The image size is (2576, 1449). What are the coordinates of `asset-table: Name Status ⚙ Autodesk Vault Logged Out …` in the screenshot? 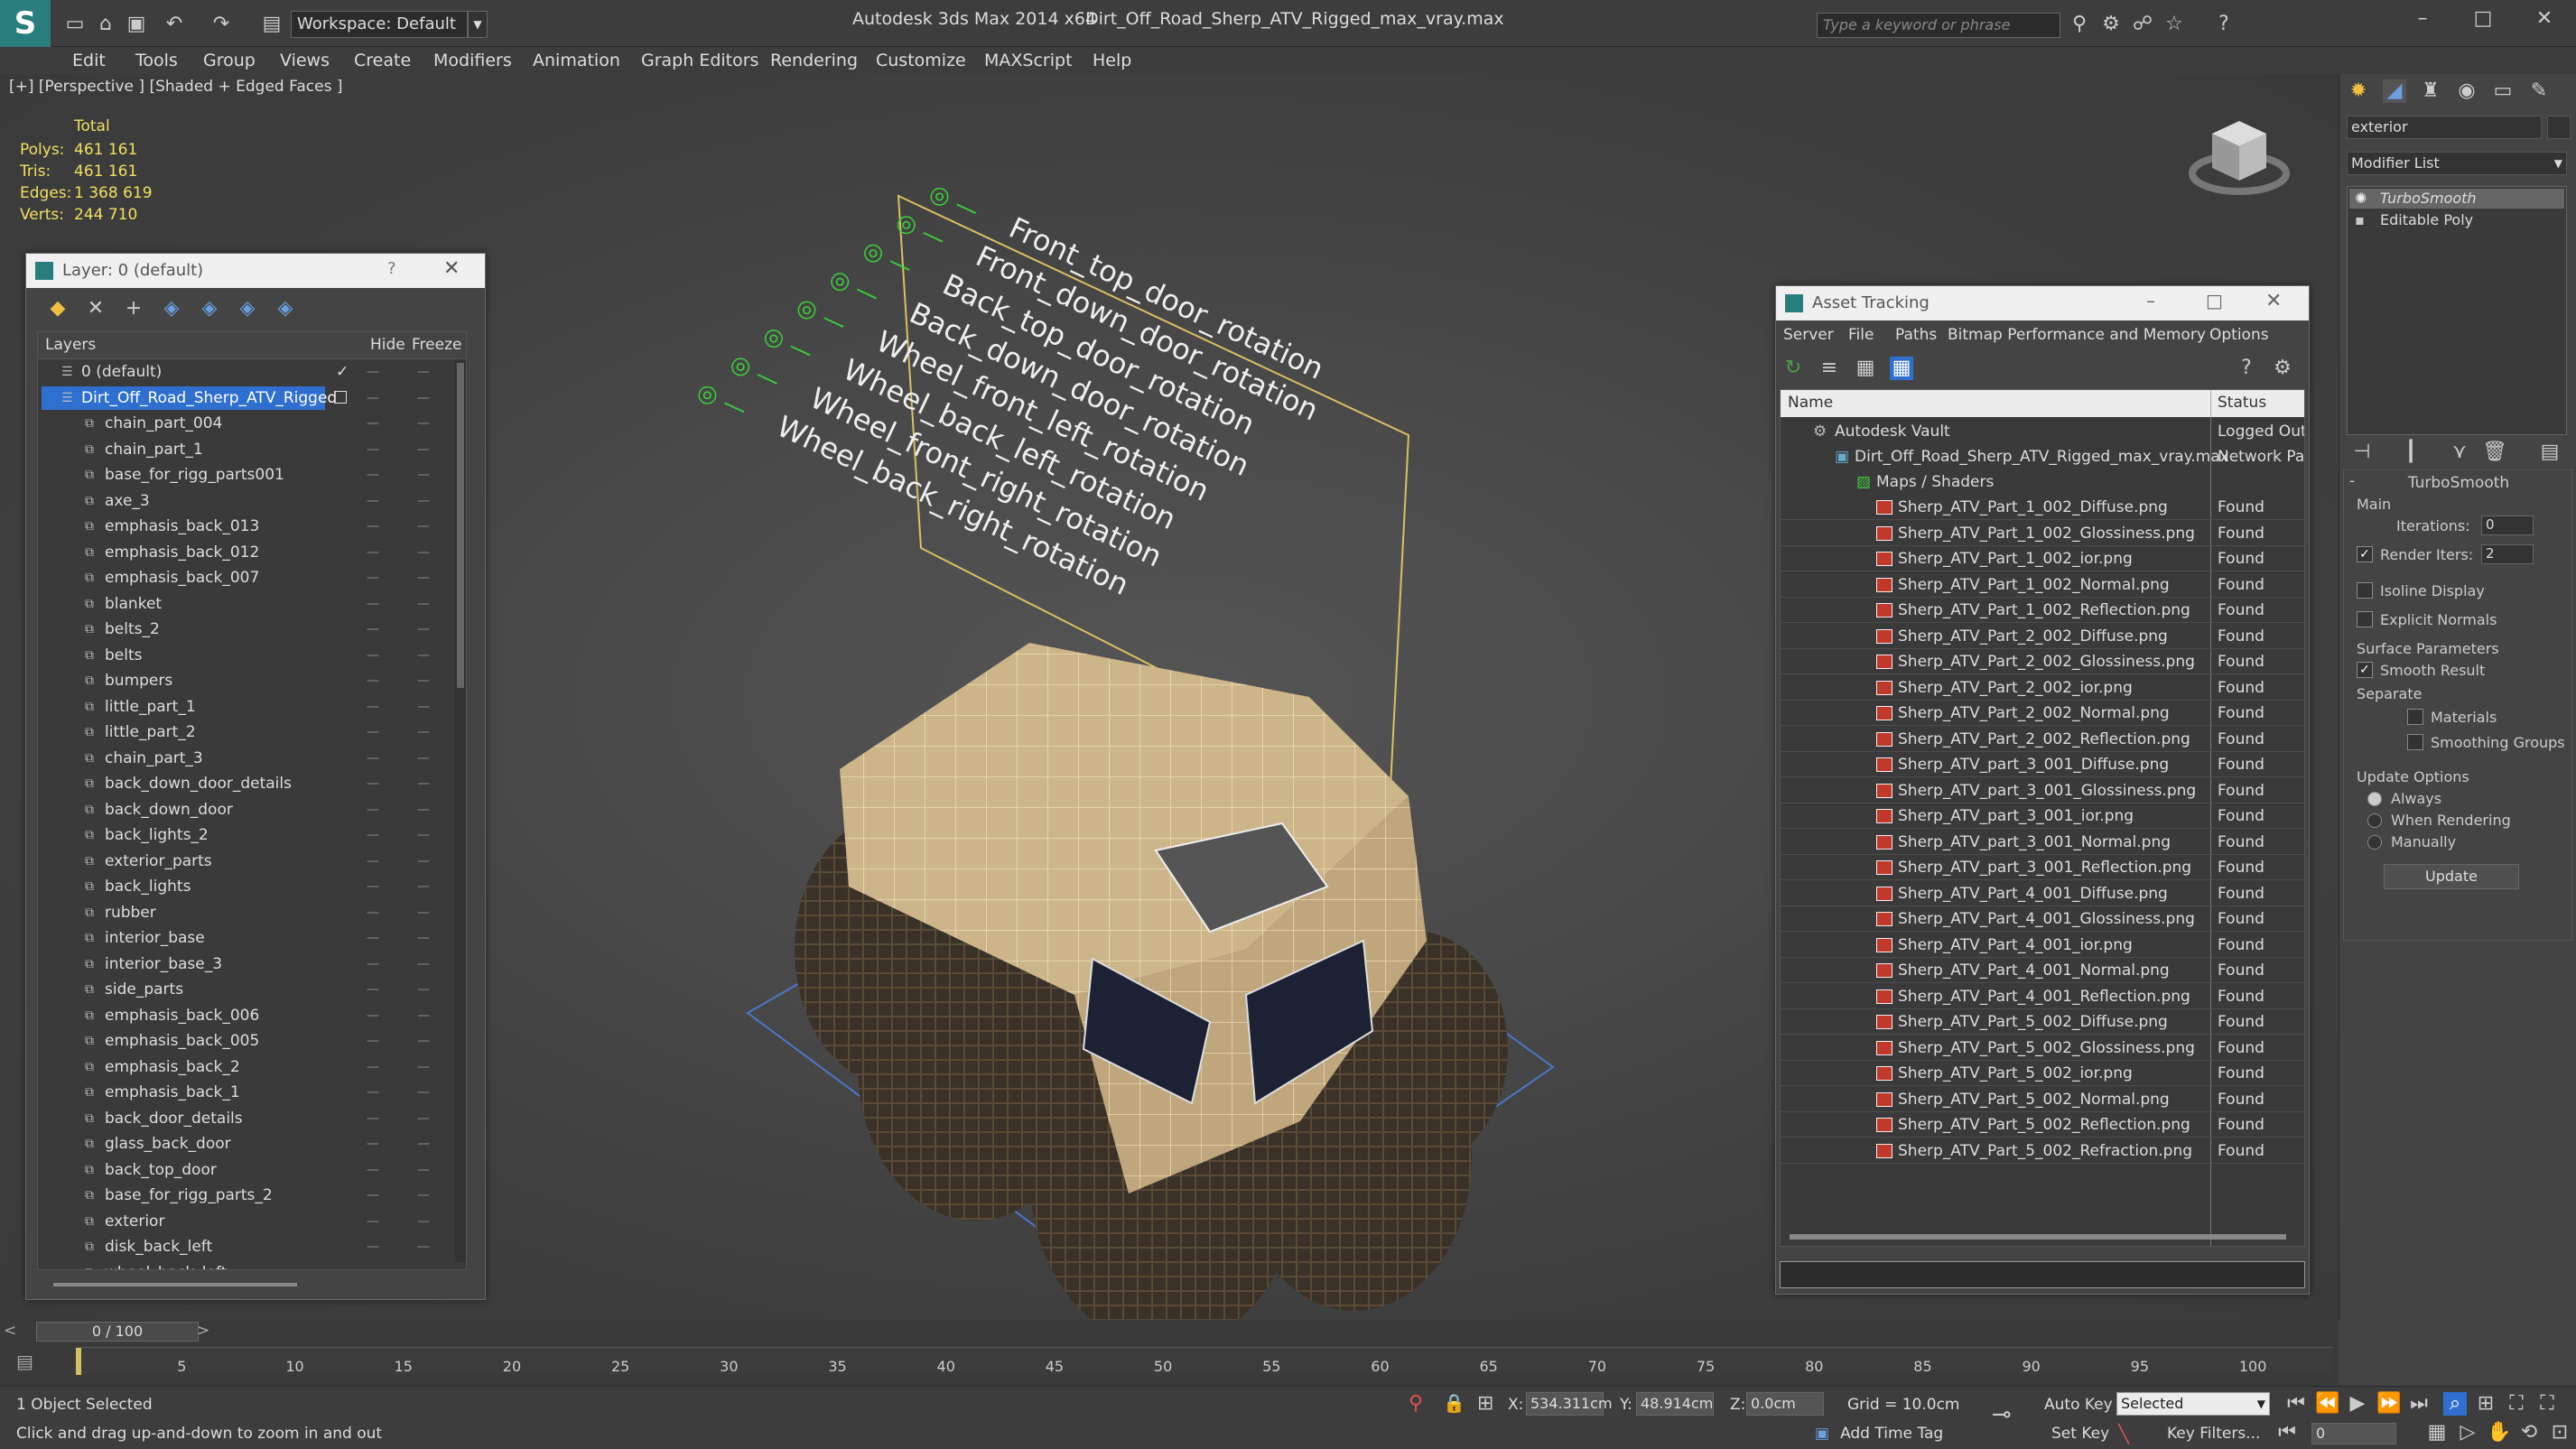 It's located at (2042, 818).